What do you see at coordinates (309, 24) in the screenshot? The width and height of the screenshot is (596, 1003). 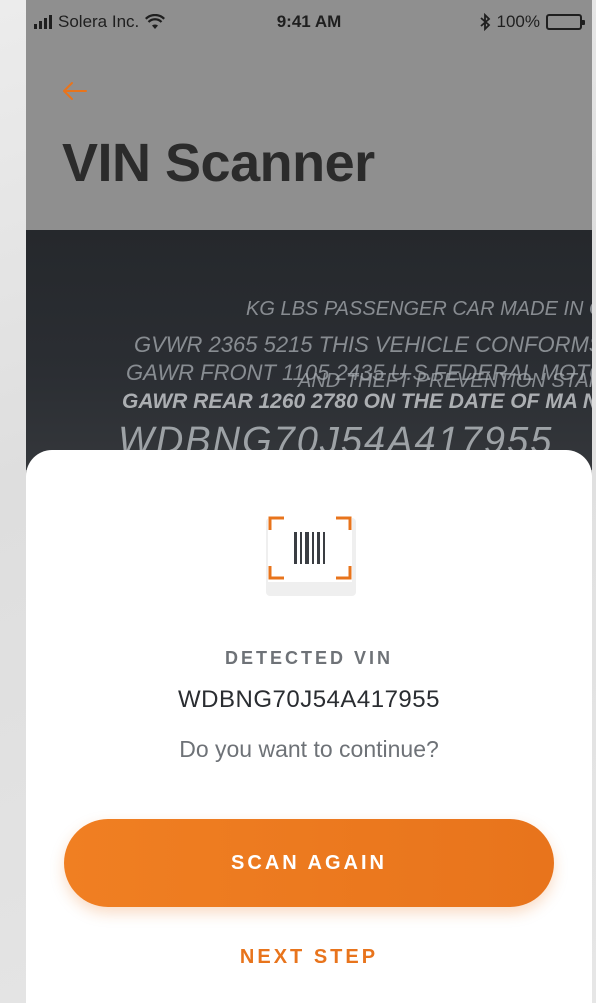 I see `status-bar: Solera Inc. 9:41 AM 100%` at bounding box center [309, 24].